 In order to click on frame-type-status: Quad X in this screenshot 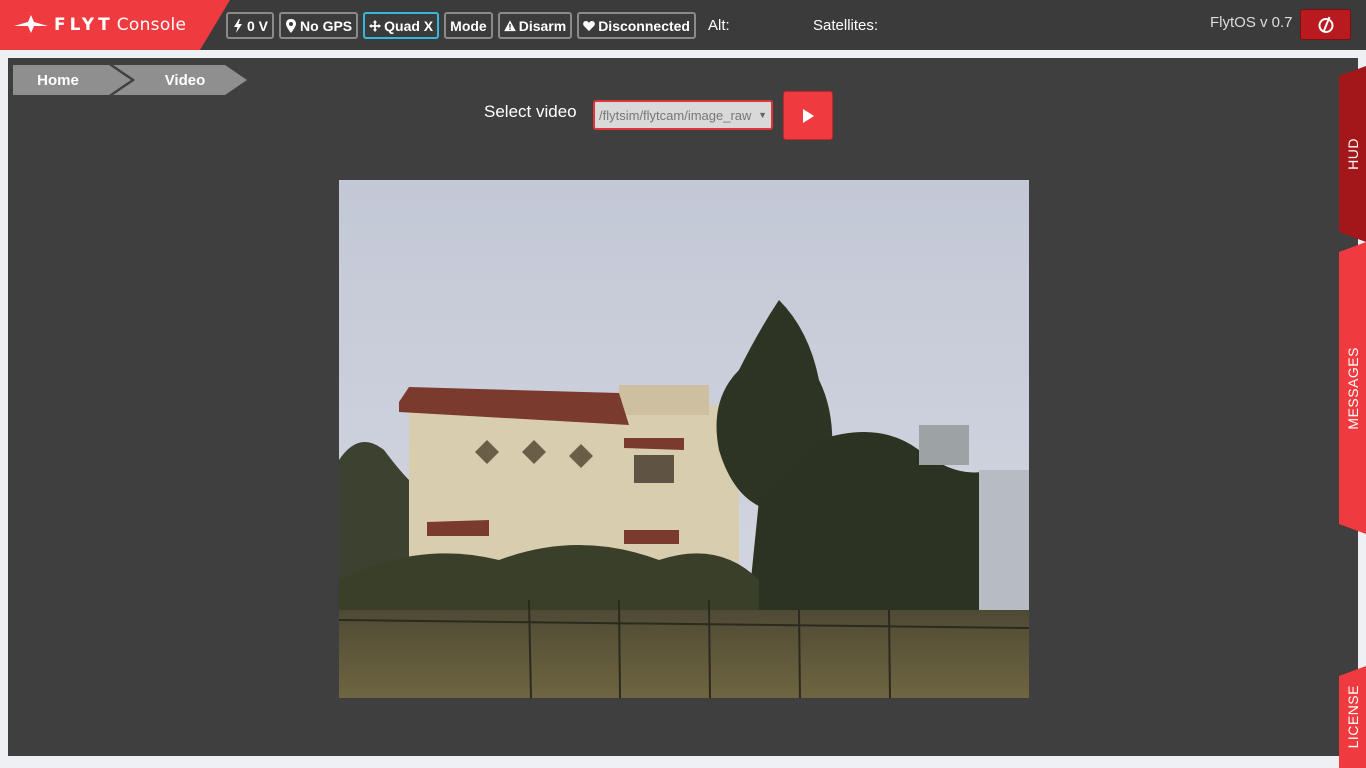, I will do `click(401, 25)`.